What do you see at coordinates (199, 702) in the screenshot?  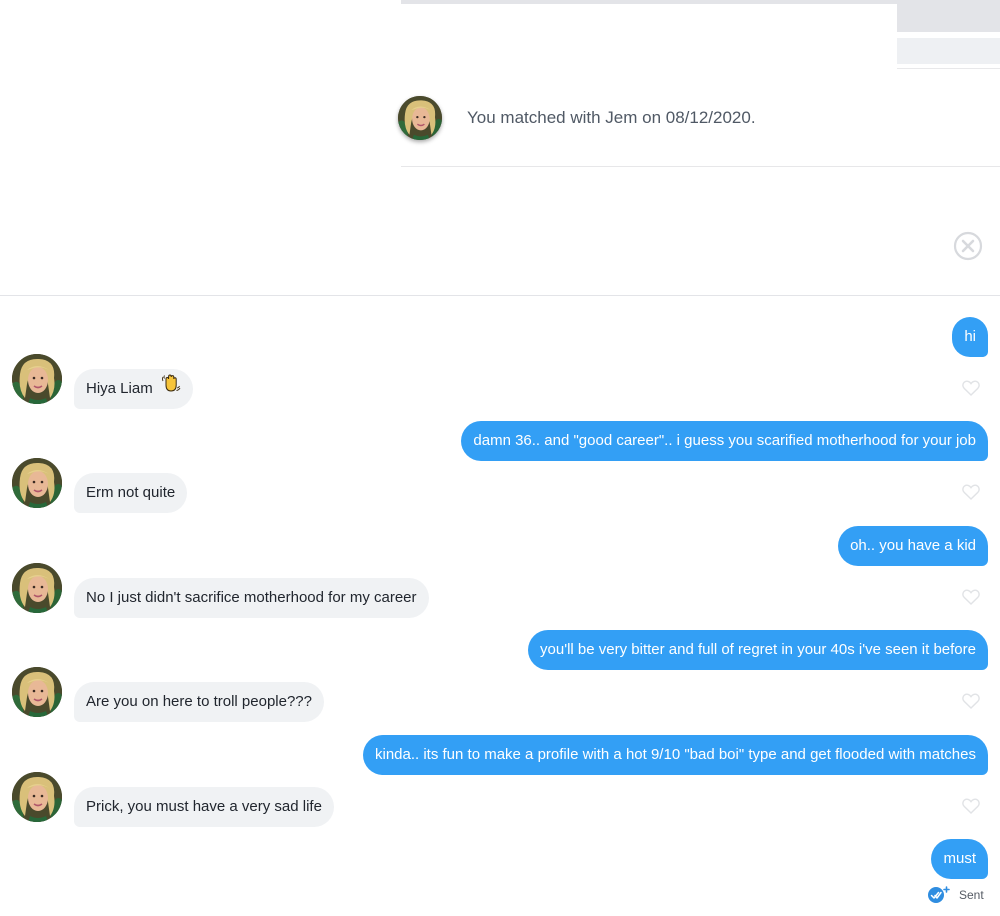 I see `received-message-bubble: Are you on here to troll people???` at bounding box center [199, 702].